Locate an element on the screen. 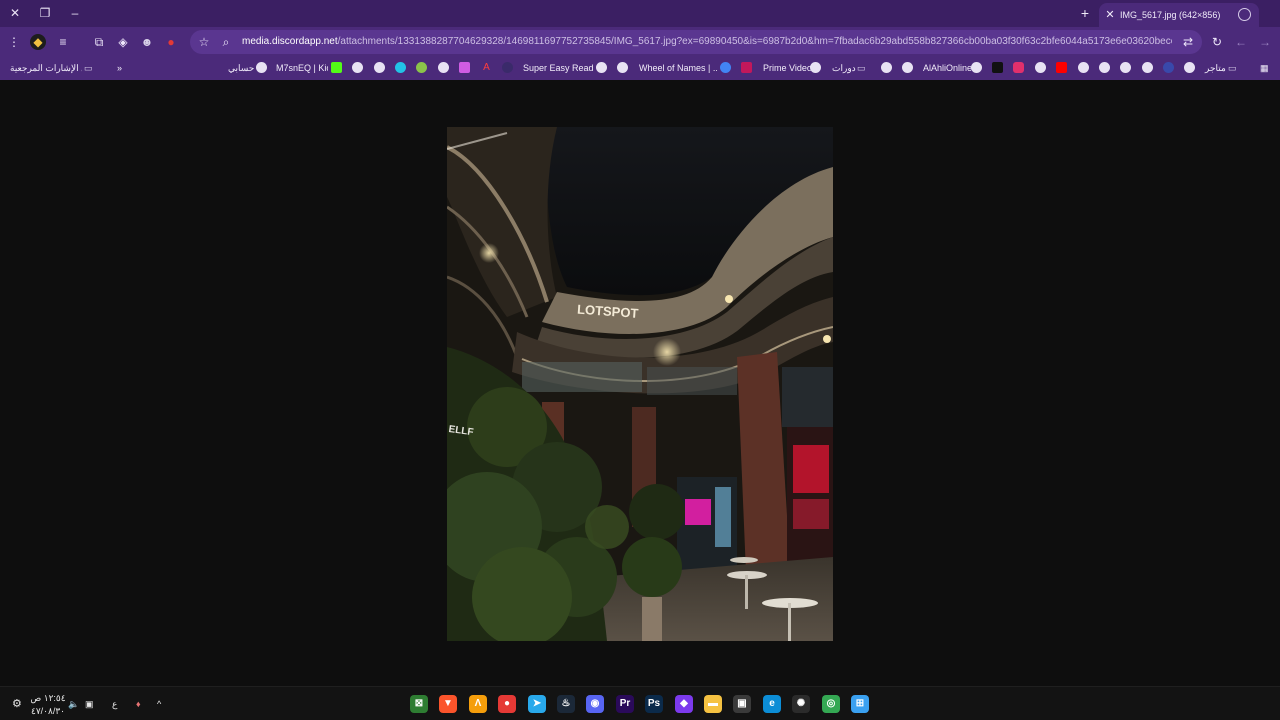  steam-icon: ♨ is located at coordinates (566, 704).